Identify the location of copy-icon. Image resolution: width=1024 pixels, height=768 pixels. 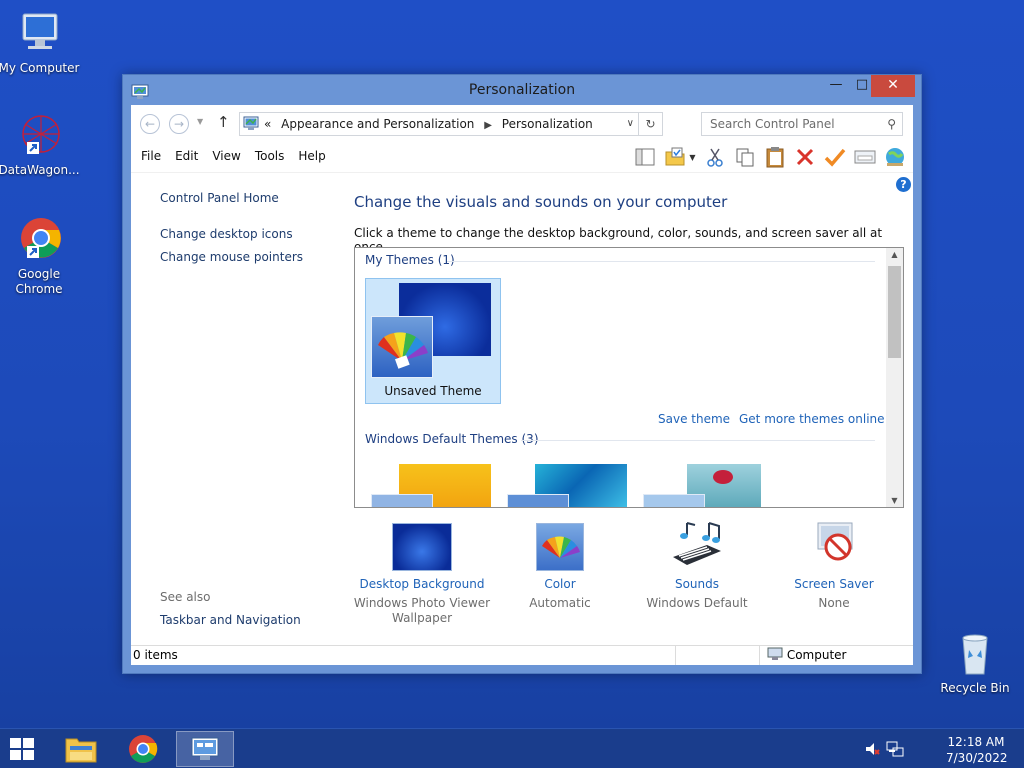
(745, 157).